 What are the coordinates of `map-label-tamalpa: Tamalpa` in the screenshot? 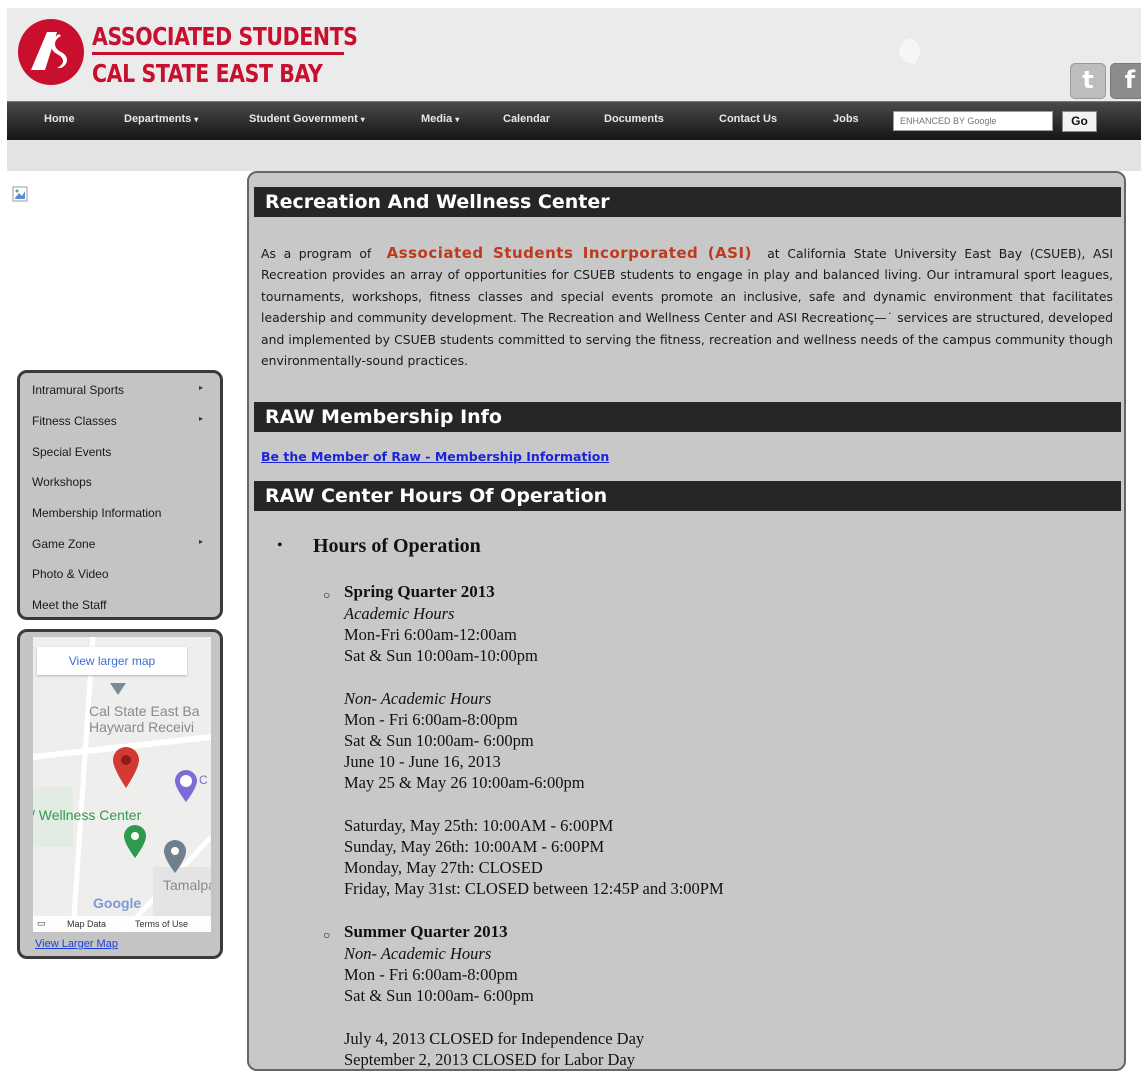 It's located at (187, 885).